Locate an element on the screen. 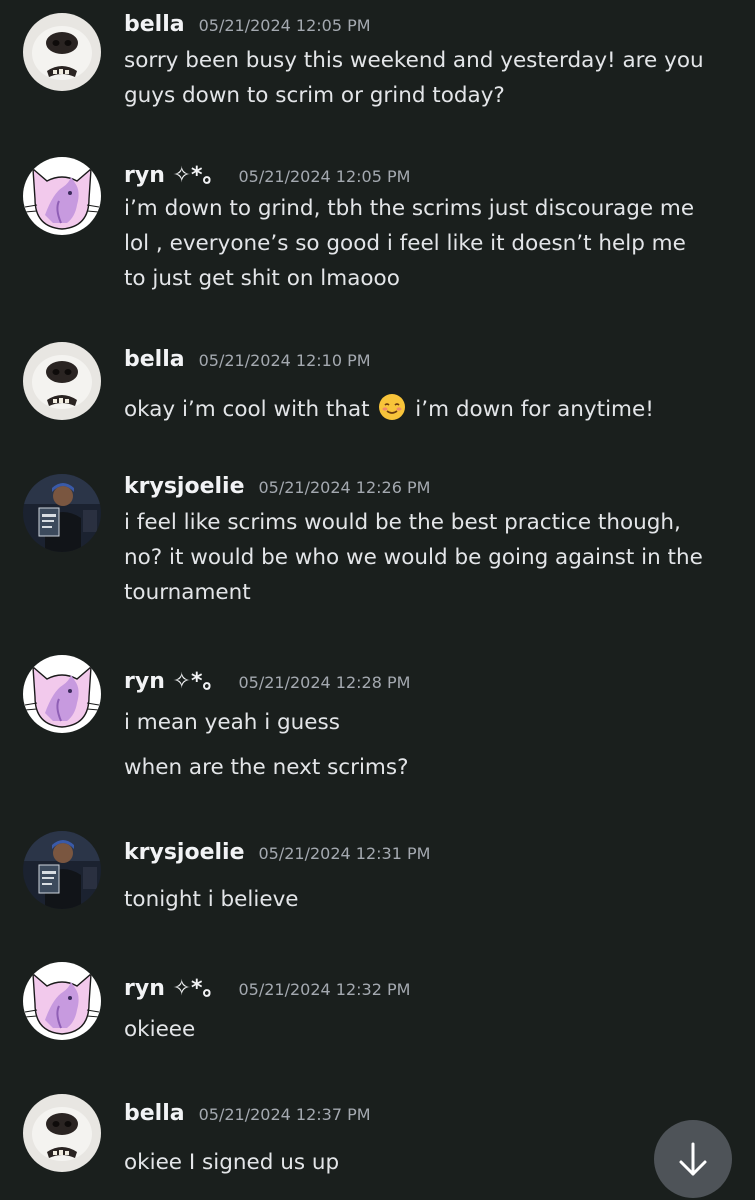  message-header: bella 05/21/2024 12:10 PM is located at coordinates (247, 362).